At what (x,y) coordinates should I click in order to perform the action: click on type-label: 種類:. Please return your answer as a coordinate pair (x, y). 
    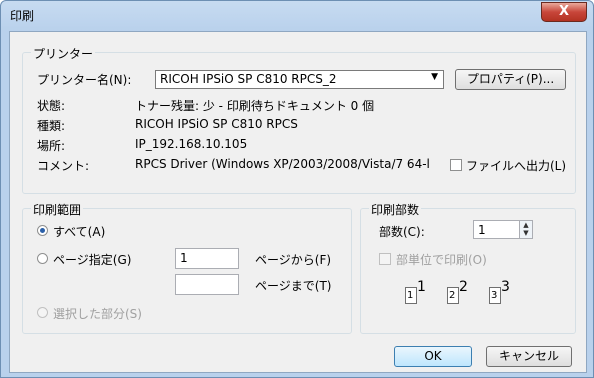
    Looking at the image, I should click on (51, 126).